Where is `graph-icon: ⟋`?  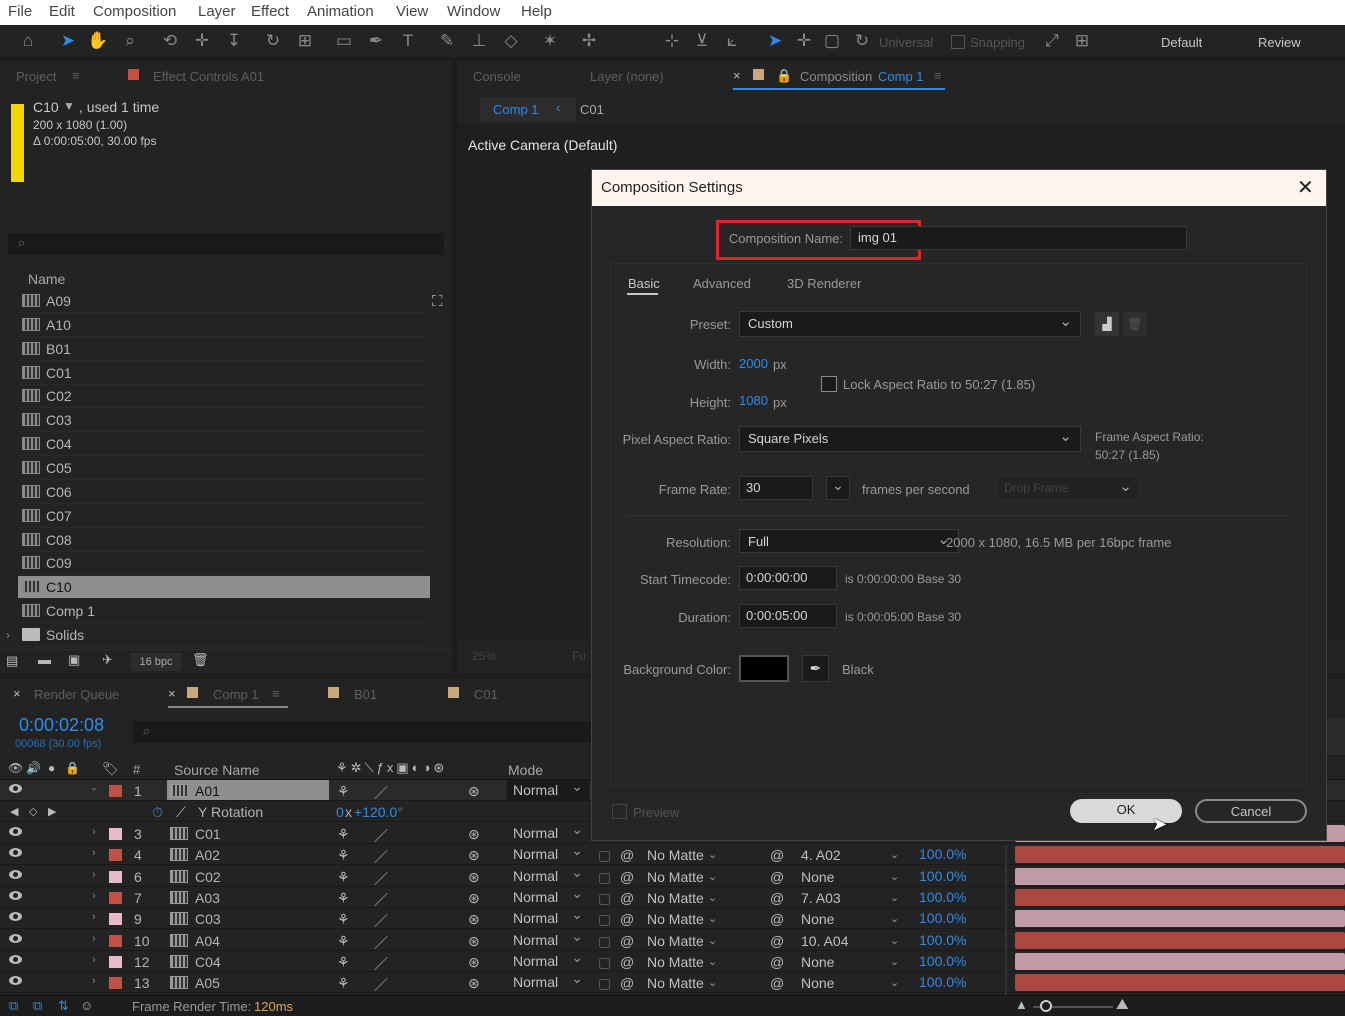
graph-icon: ⟋ is located at coordinates (181, 812).